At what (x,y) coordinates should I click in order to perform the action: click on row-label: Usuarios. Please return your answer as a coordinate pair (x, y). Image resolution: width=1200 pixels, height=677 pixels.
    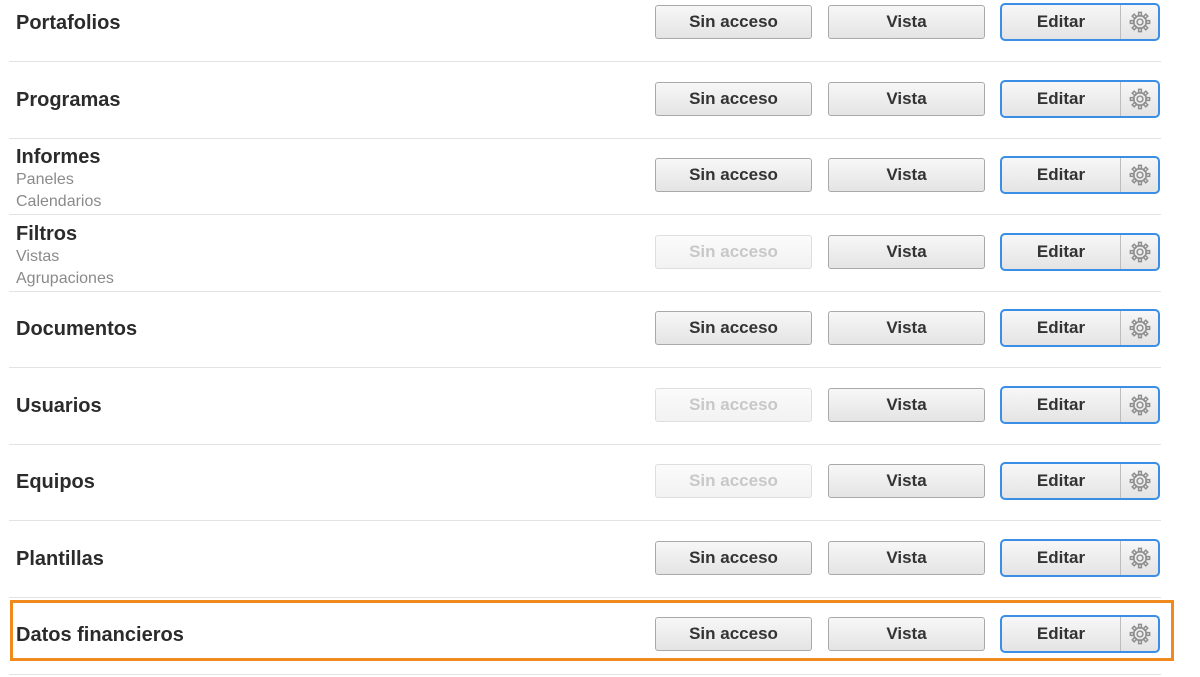
    Looking at the image, I should click on (59, 406).